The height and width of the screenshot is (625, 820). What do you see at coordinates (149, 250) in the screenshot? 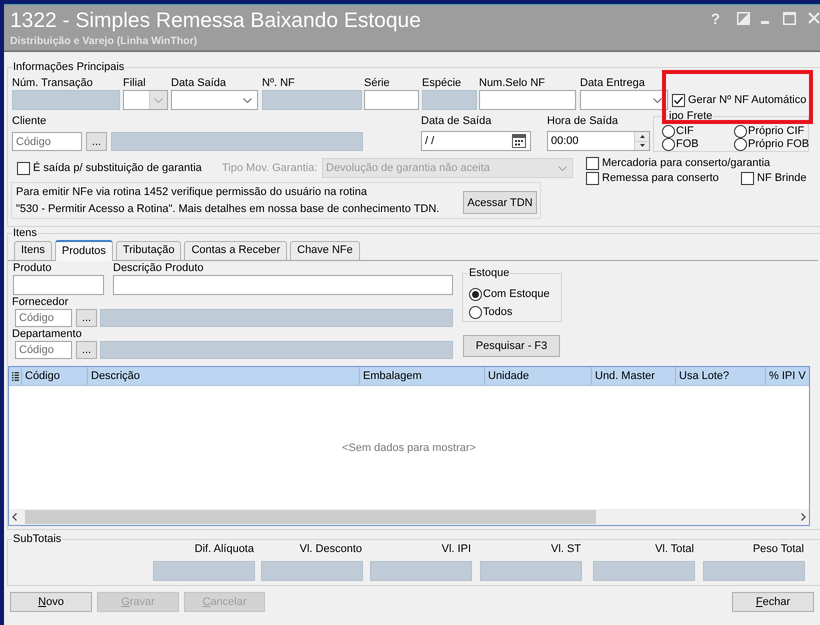
I see `tab: Tributação` at bounding box center [149, 250].